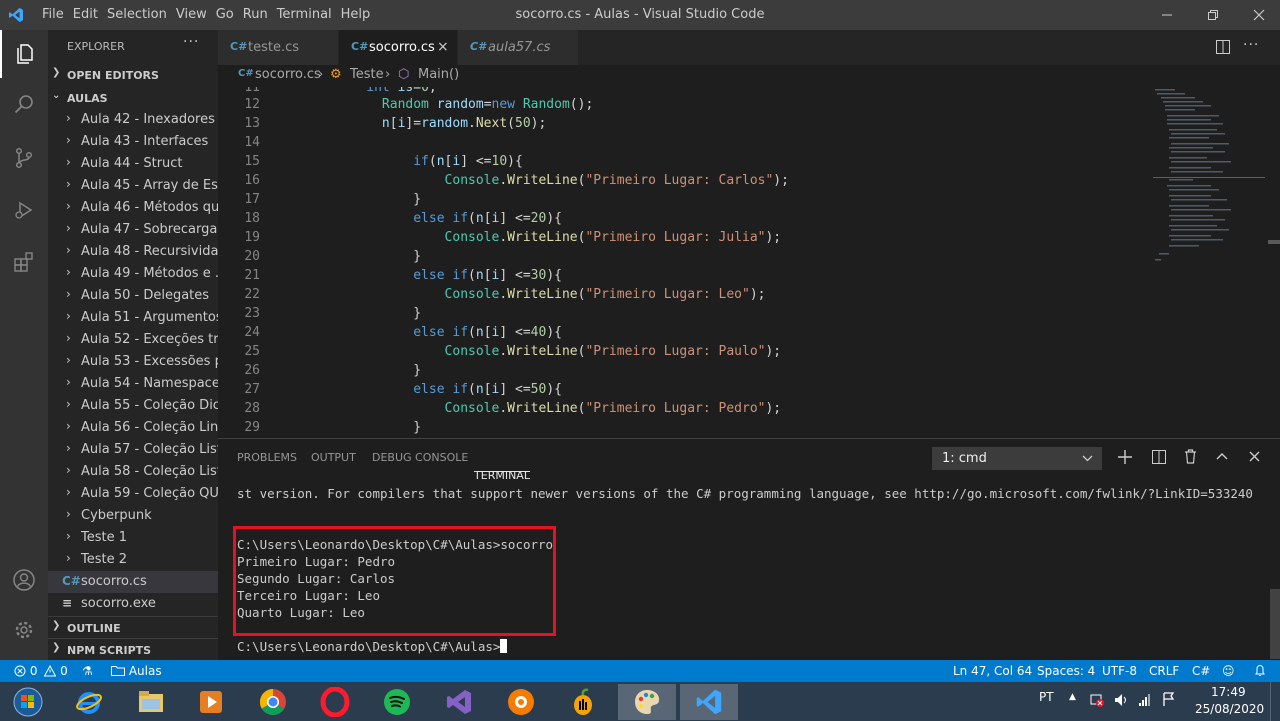 The width and height of the screenshot is (1280, 721). Describe the element at coordinates (1201, 671) in the screenshot. I see `language-mode: C#` at that location.